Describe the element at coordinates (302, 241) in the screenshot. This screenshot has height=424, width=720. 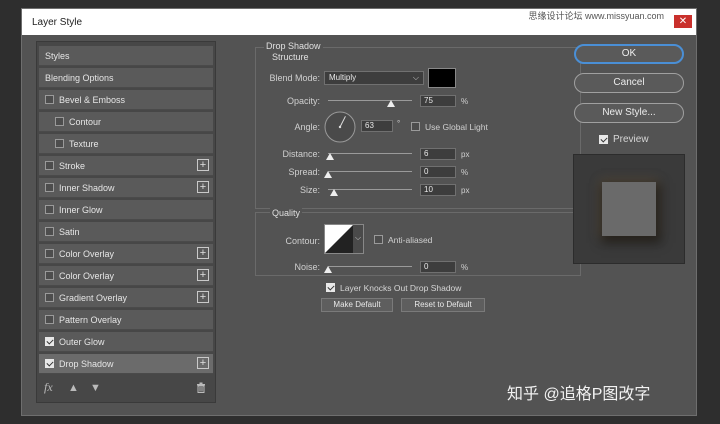
I see `contour-label: Contour:` at that location.